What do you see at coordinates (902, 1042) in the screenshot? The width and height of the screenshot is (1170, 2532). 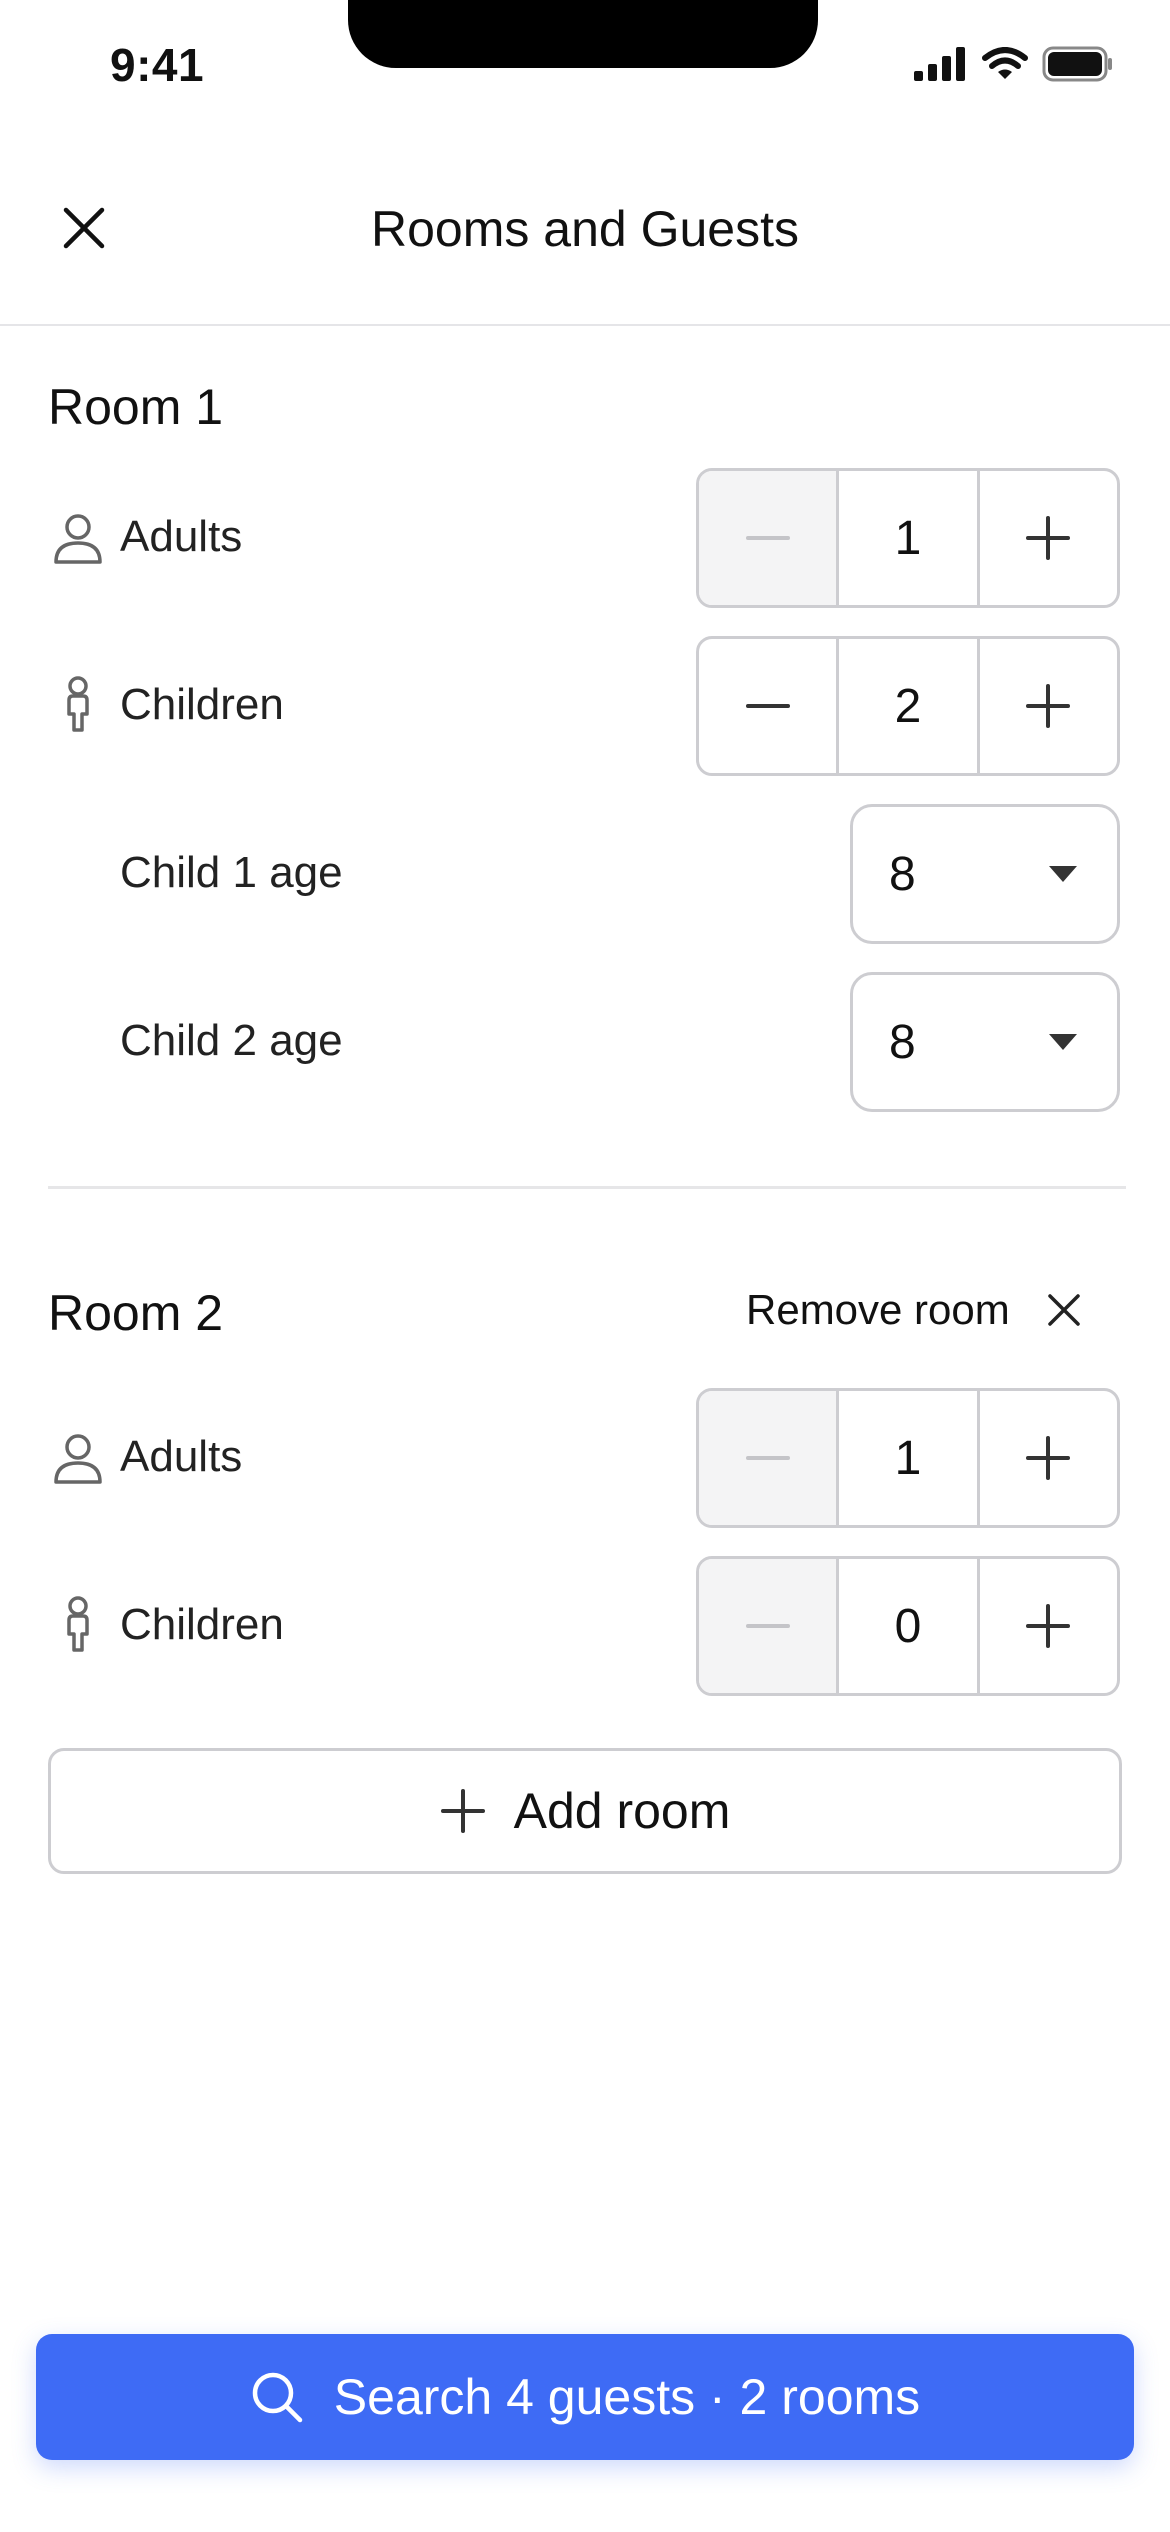 I see `child-2-age-value: 8` at bounding box center [902, 1042].